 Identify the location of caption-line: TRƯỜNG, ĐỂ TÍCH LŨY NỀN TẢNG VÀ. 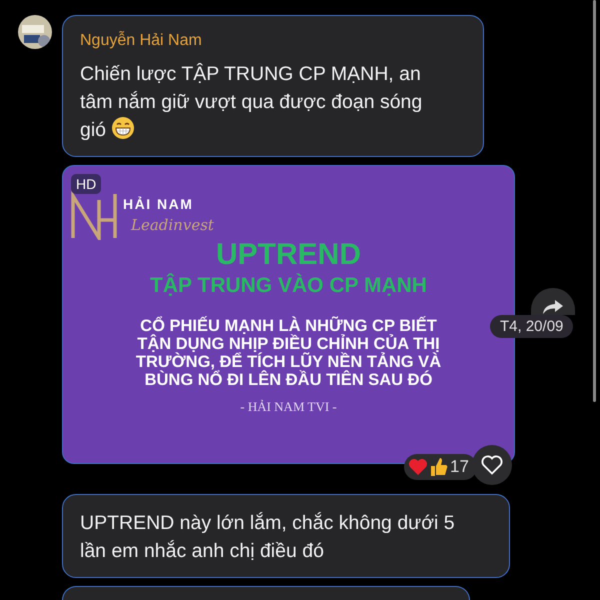
(289, 362).